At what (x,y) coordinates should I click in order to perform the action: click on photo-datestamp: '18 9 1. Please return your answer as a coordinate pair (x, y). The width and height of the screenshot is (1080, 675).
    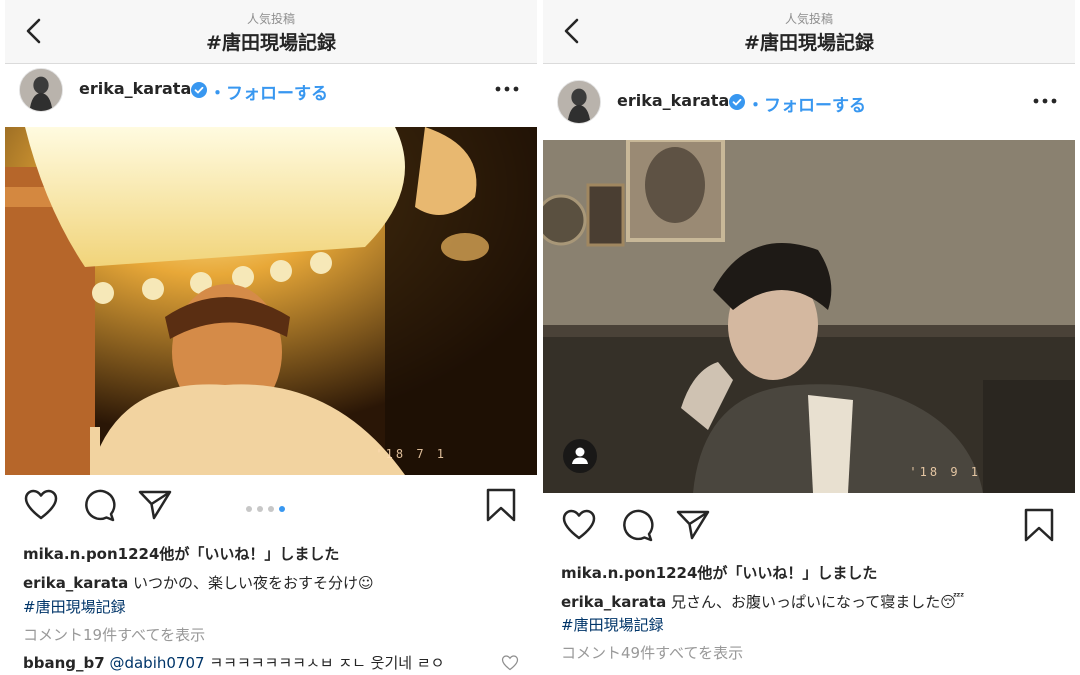
    Looking at the image, I should click on (945, 472).